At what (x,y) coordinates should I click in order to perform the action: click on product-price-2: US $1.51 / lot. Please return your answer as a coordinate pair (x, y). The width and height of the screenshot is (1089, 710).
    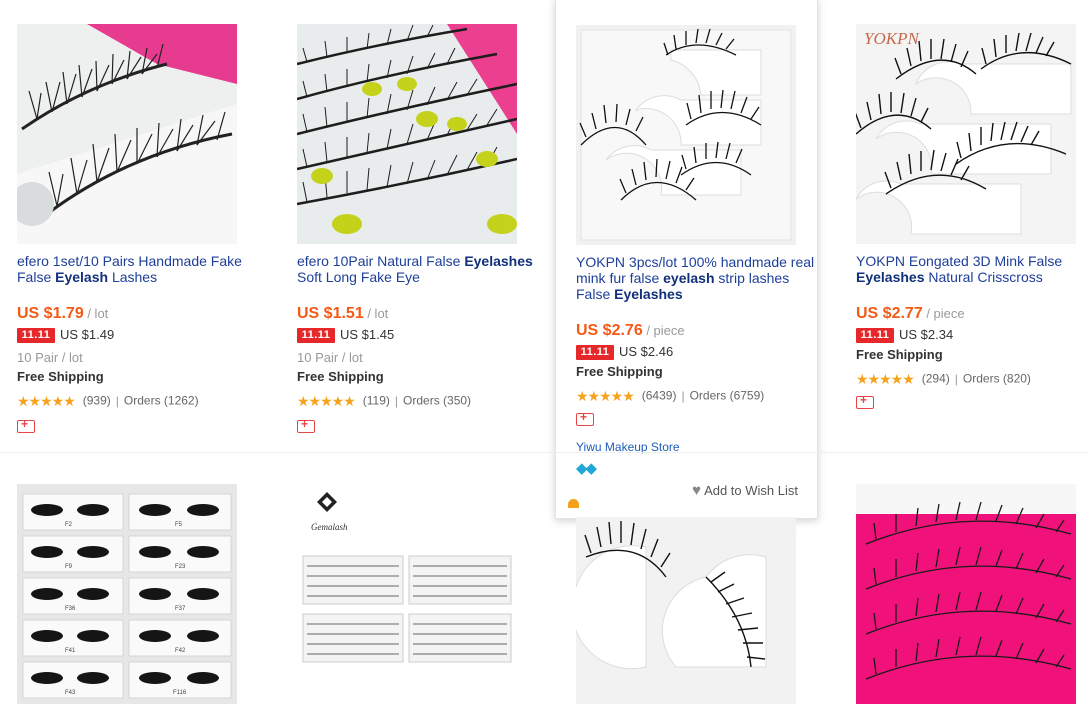
    Looking at the image, I should click on (343, 313).